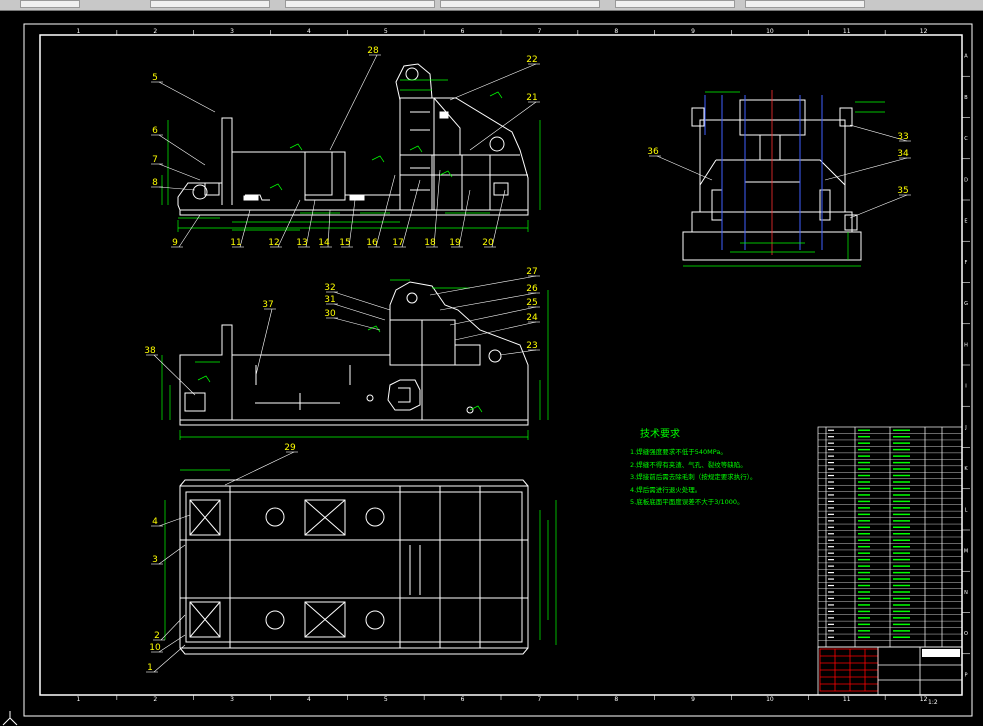 This screenshot has height=726, width=983. Describe the element at coordinates (386, 699) in the screenshot. I see `frame-col-label-bottom: 5` at that location.